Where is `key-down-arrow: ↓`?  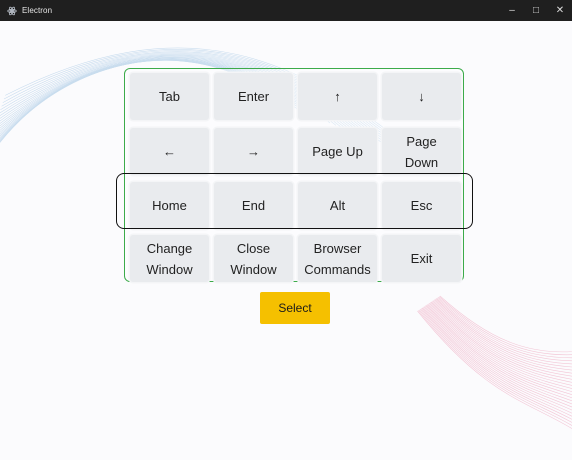
key-down-arrow: ↓ is located at coordinates (421, 96).